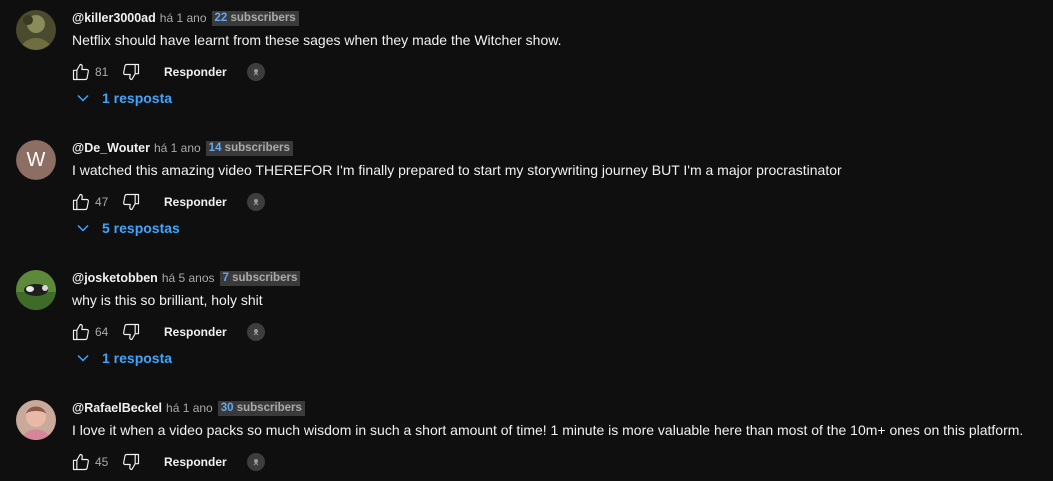 The height and width of the screenshot is (481, 1053). I want to click on subscriber-badge: 14 subscribers, so click(249, 148).